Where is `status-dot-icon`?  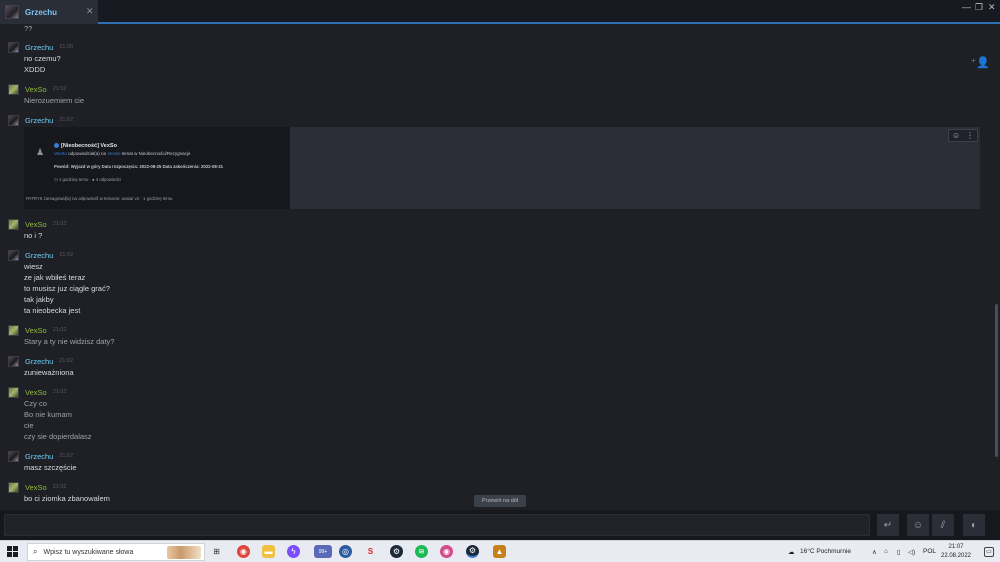
status-dot-icon is located at coordinates (56, 145).